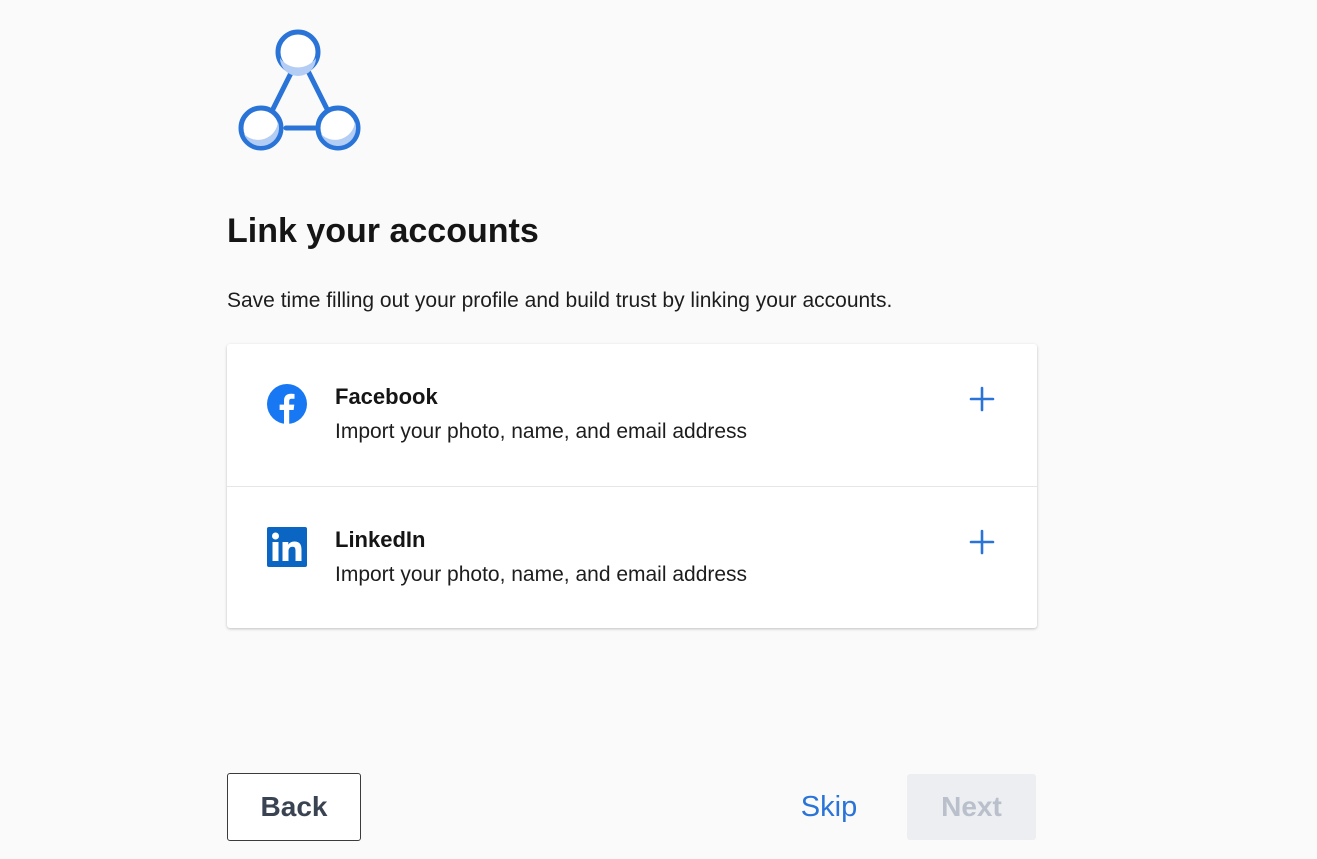 Image resolution: width=1317 pixels, height=859 pixels. Describe the element at coordinates (294, 807) in the screenshot. I see `back-button: Back` at that location.